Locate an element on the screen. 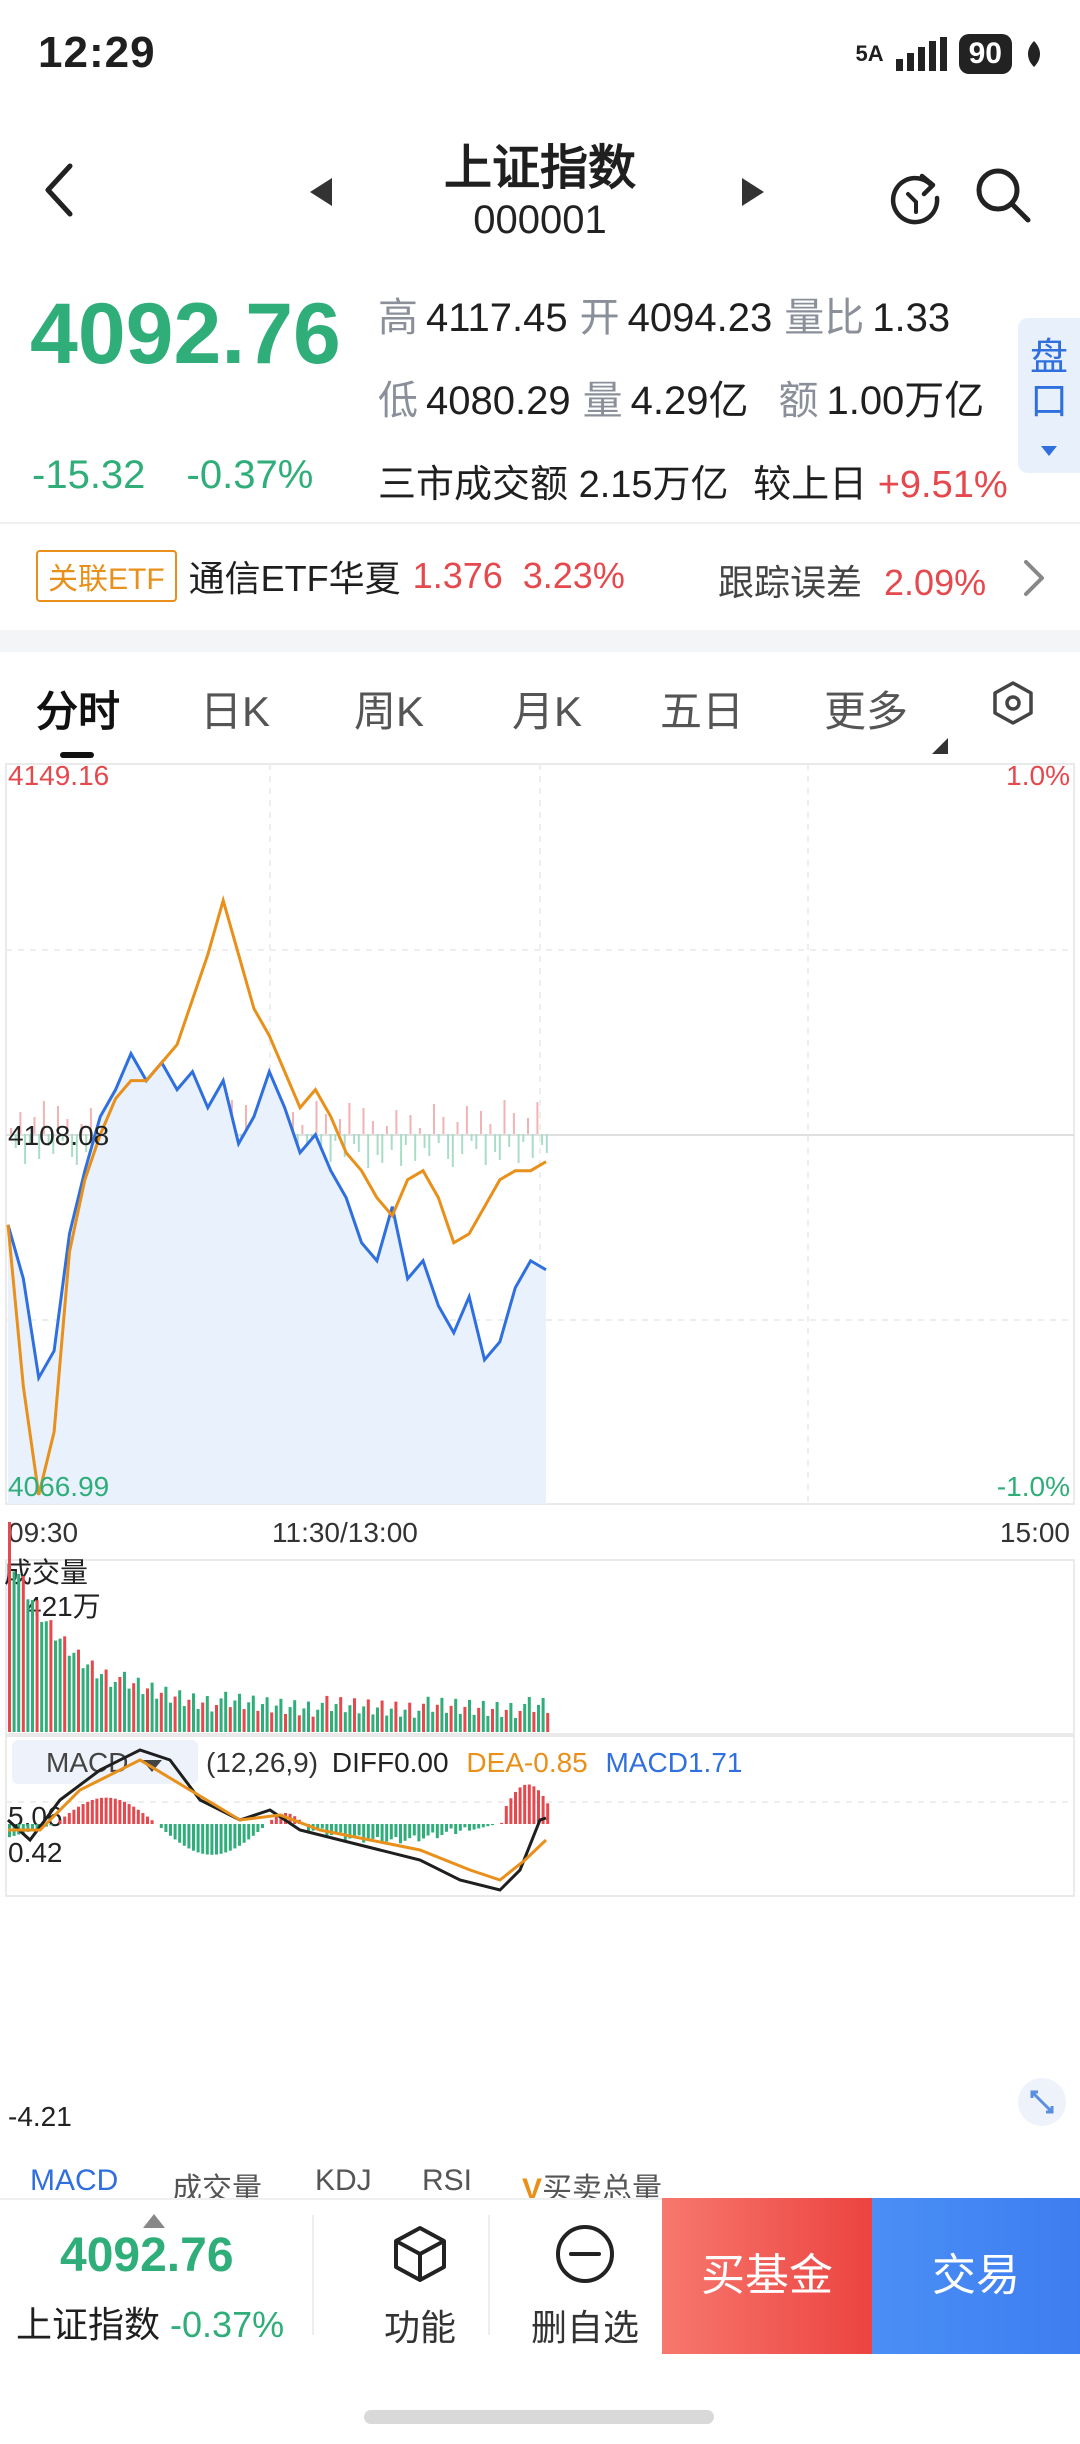 The width and height of the screenshot is (1080, 2444). home-indicator is located at coordinates (539, 2417).